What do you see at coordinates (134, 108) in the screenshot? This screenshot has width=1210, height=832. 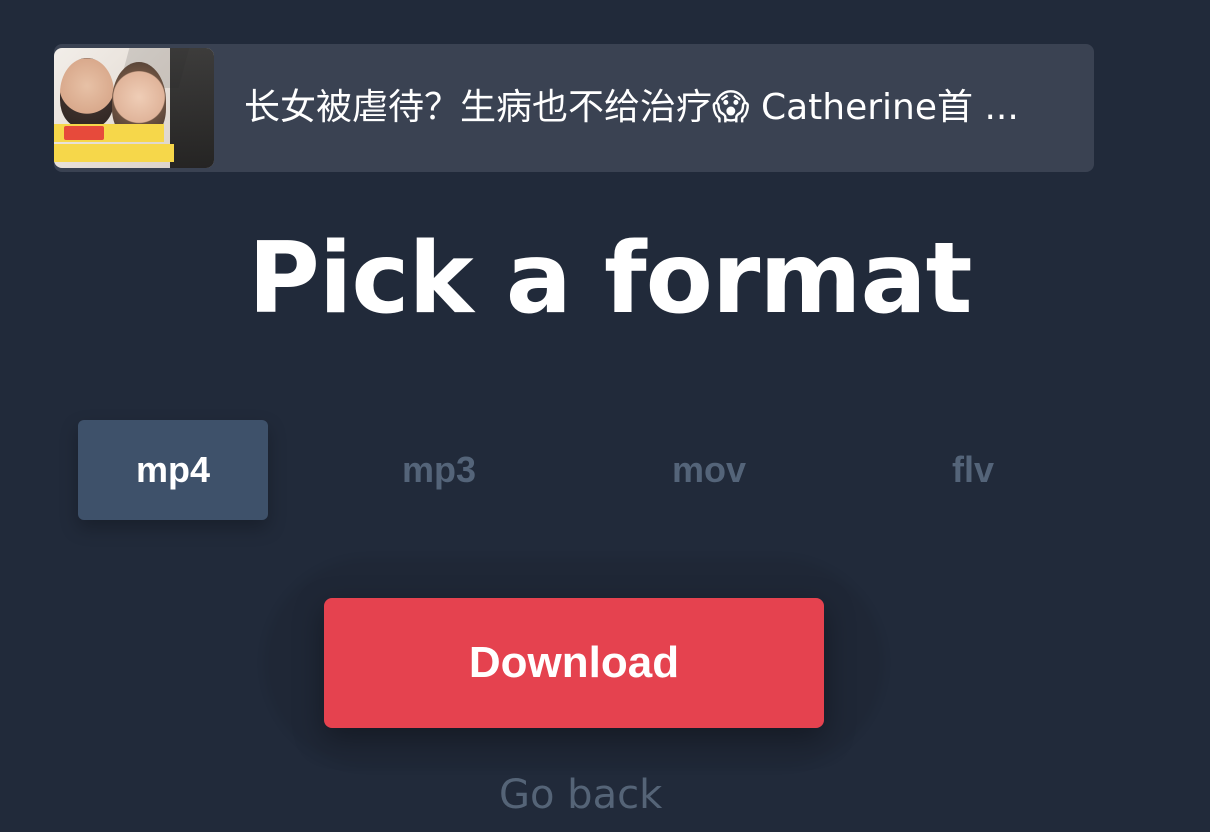 I see `video-thumbnail` at bounding box center [134, 108].